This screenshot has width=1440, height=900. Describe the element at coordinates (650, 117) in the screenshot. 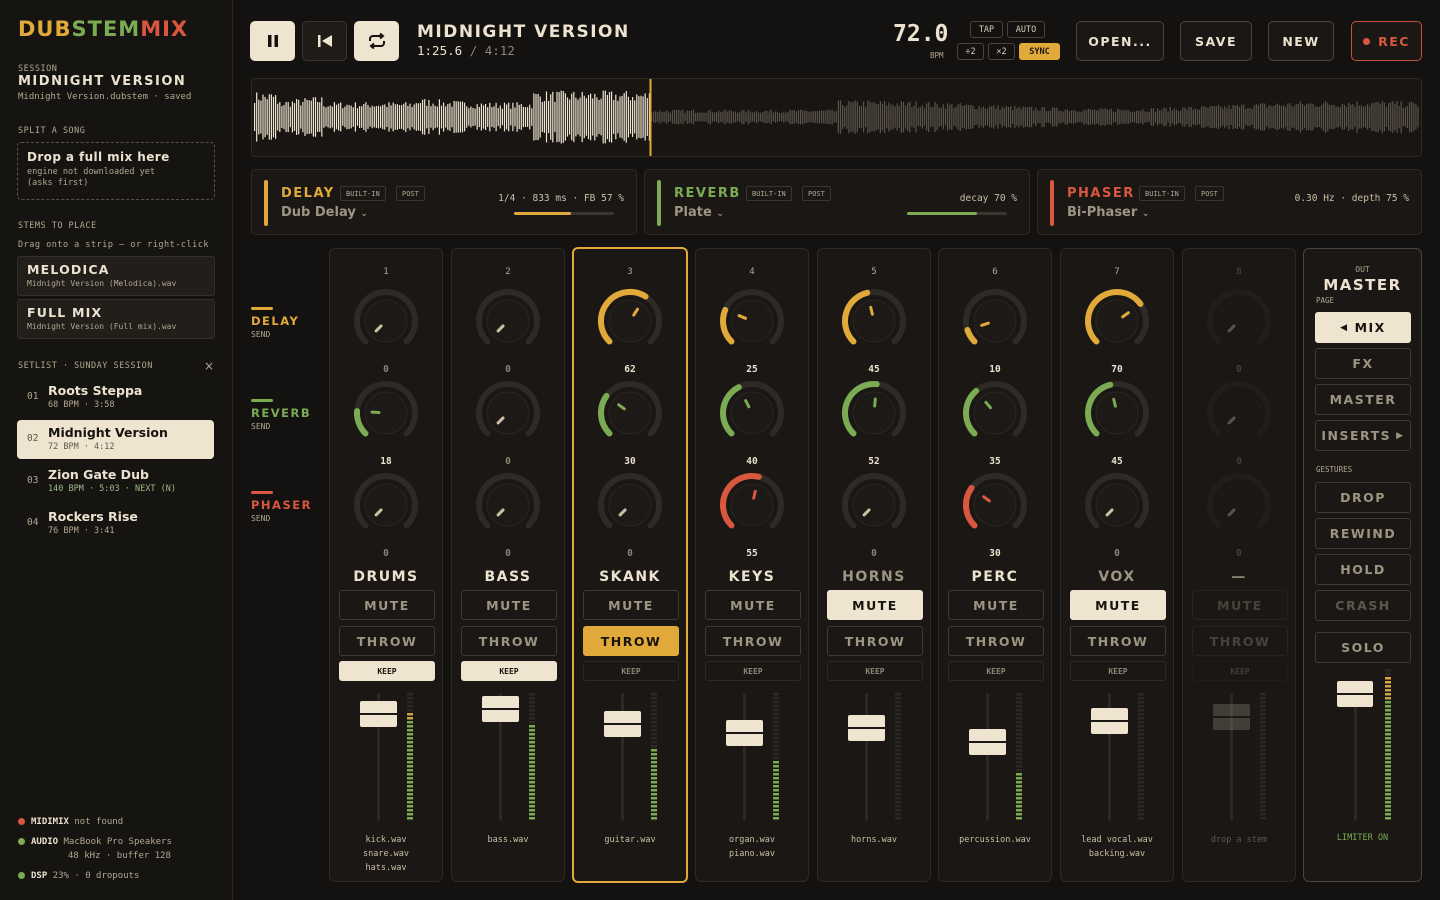

I see `playhead` at that location.